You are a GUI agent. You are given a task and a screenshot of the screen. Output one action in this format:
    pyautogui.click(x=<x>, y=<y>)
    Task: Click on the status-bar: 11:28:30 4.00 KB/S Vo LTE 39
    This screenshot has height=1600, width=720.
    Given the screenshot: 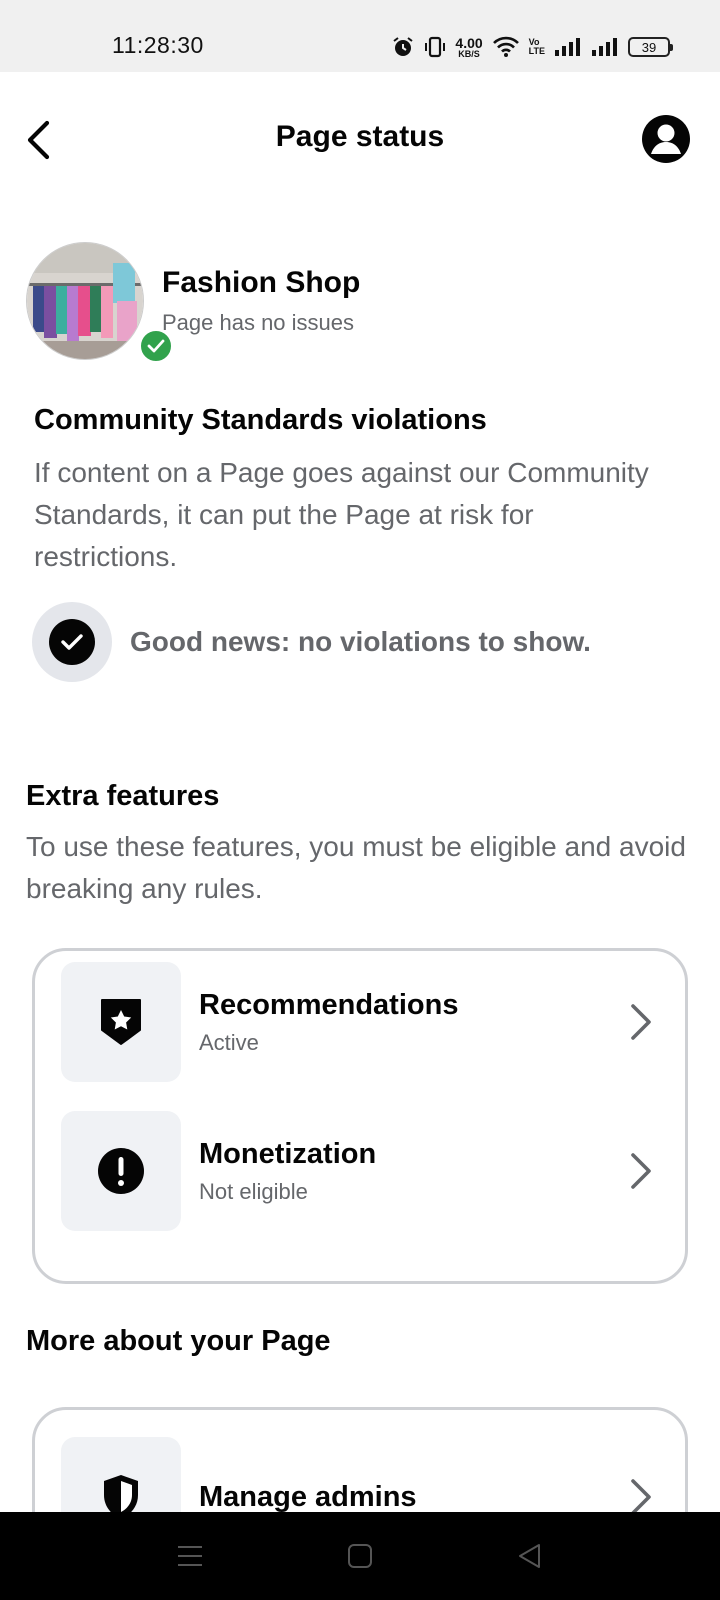 What is the action you would take?
    pyautogui.click(x=360, y=36)
    